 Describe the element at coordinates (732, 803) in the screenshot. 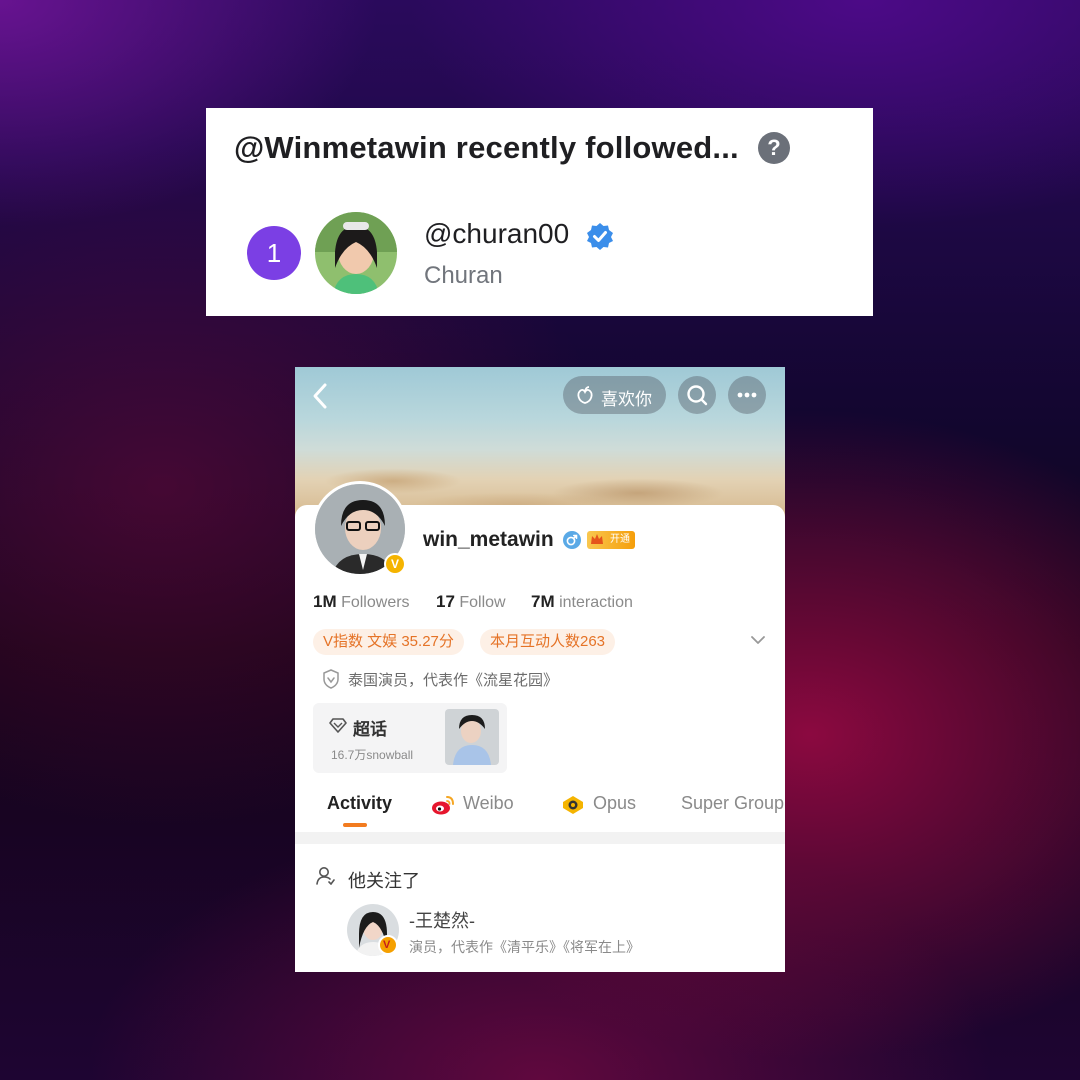

I see `tab-super-group: Super Group` at that location.